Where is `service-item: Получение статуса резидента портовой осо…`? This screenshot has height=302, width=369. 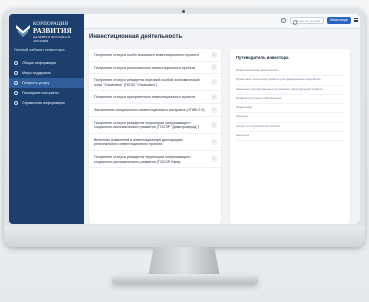 service-item: Получение статуса резидента портовой осо… is located at coordinates (155, 83).